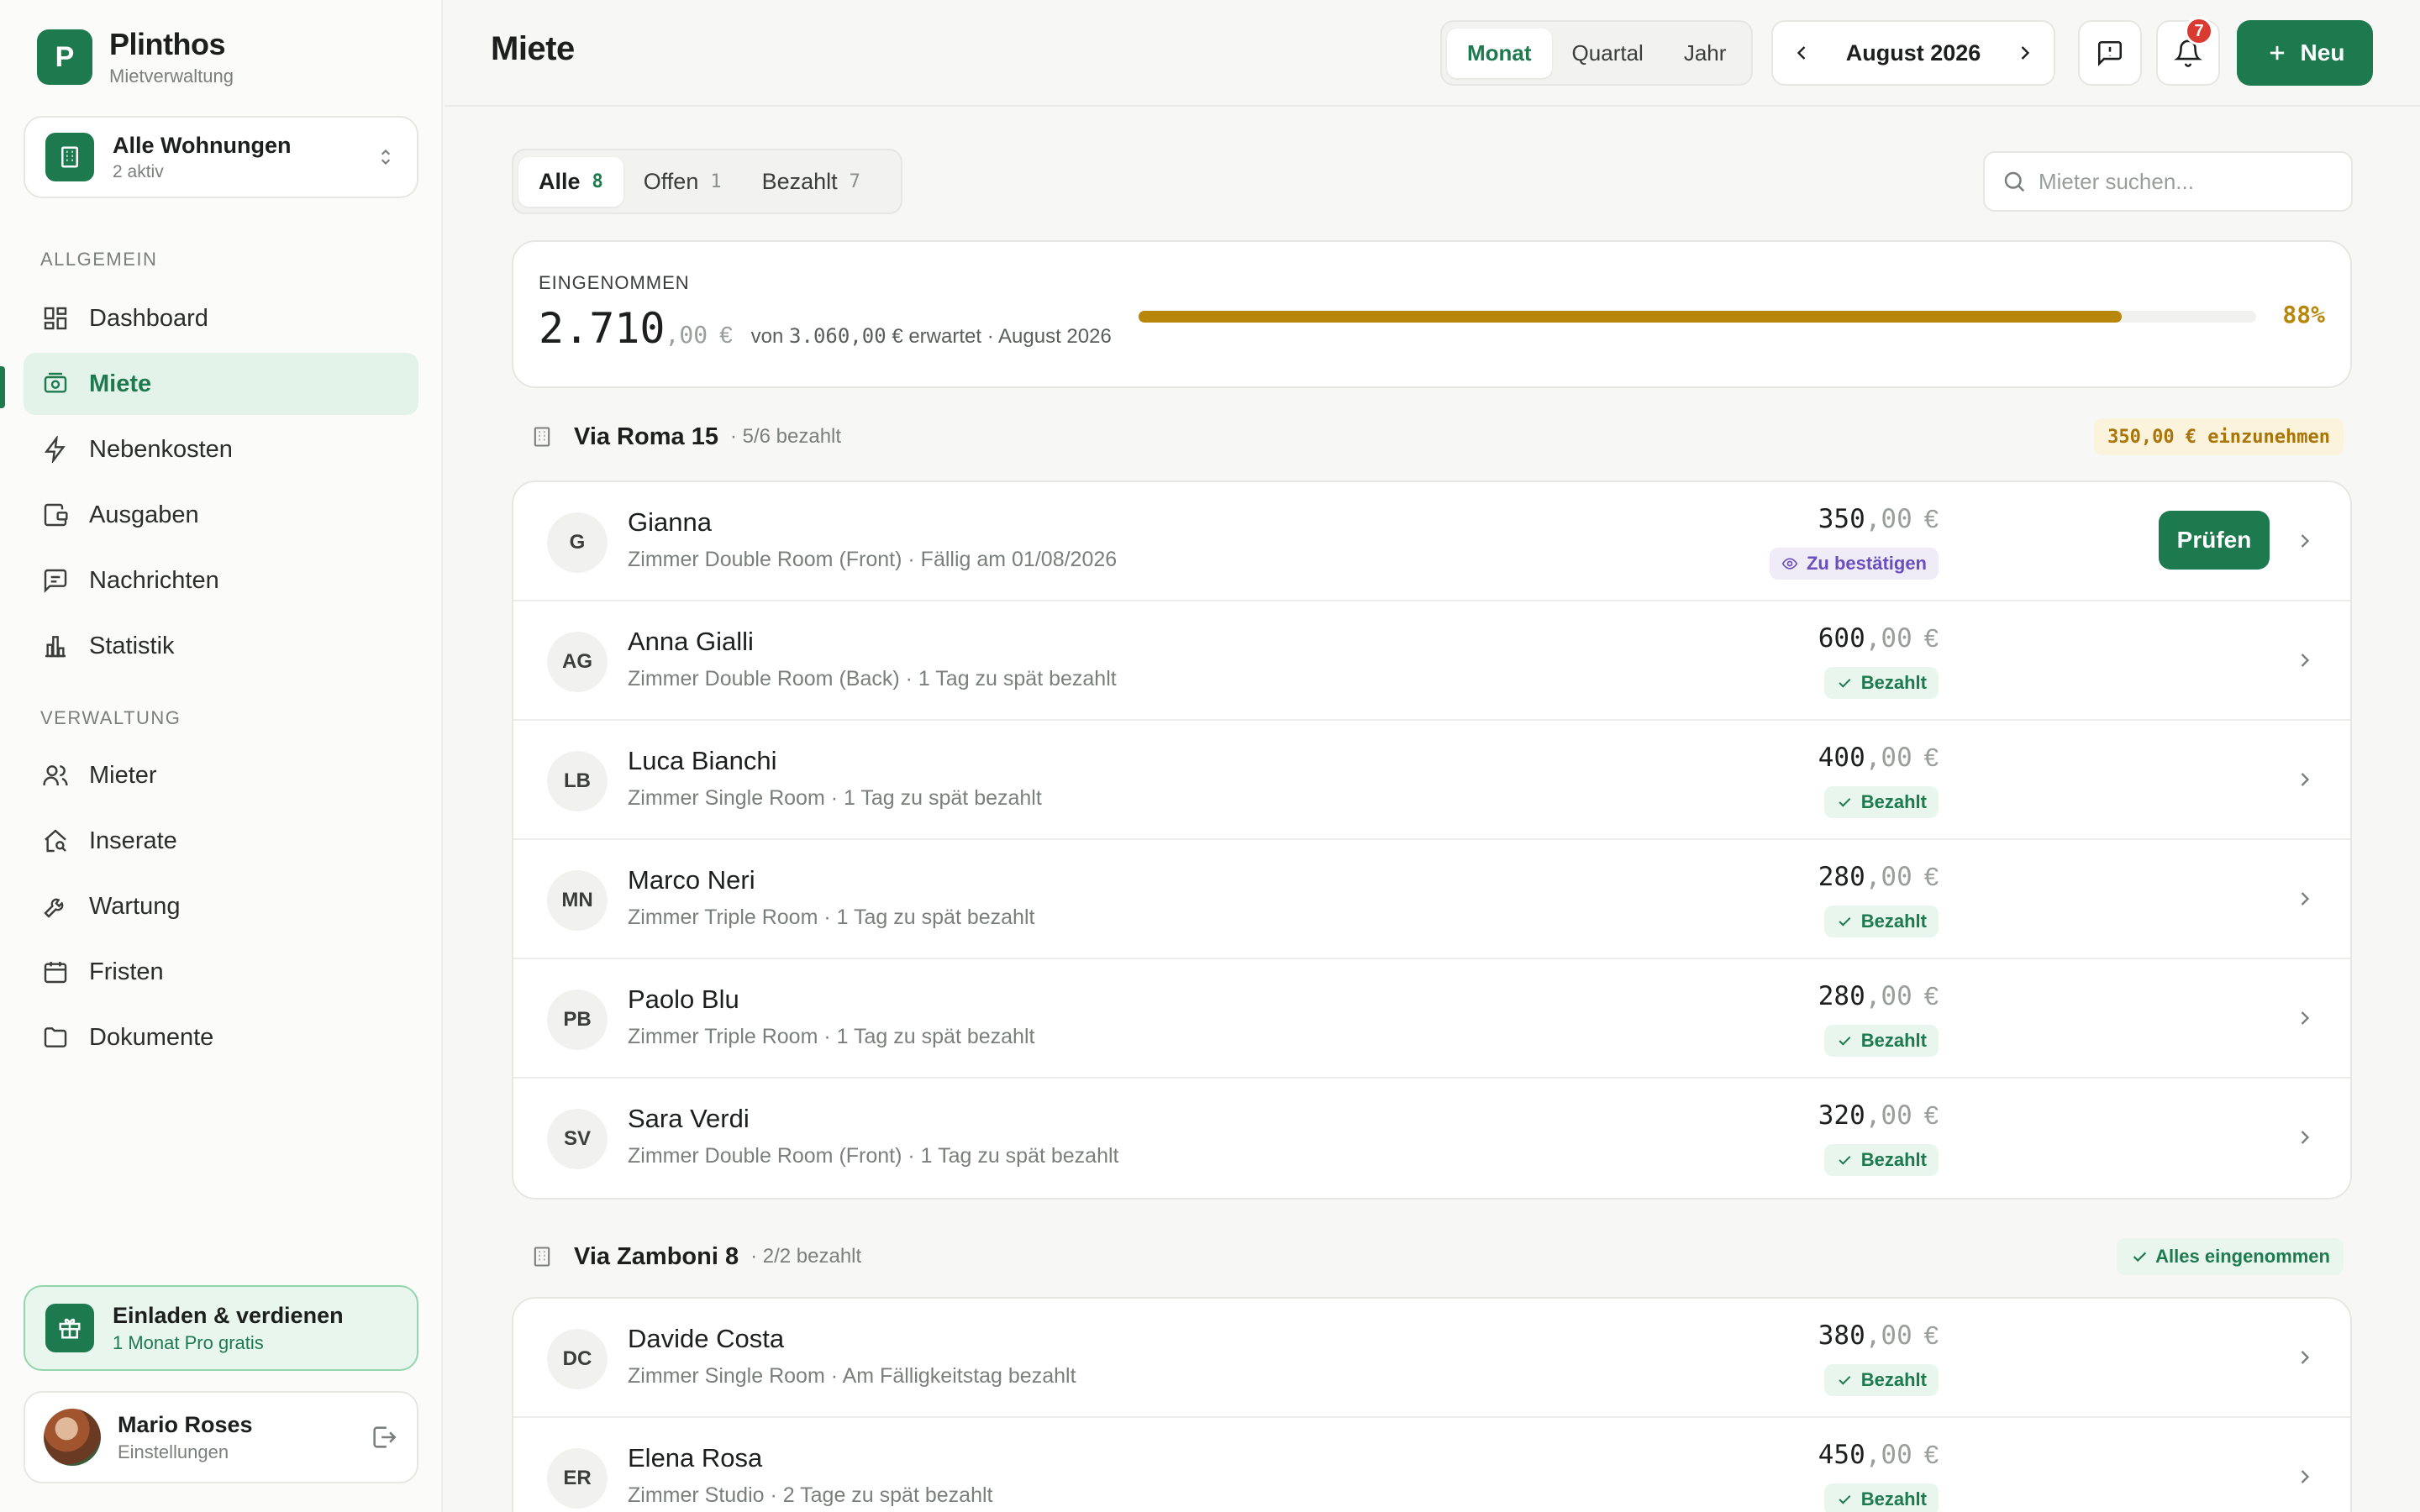 The height and width of the screenshot is (1512, 2420). I want to click on invite-card: Einladen & verdienen 1 Monat Pro gratis, so click(221, 1328).